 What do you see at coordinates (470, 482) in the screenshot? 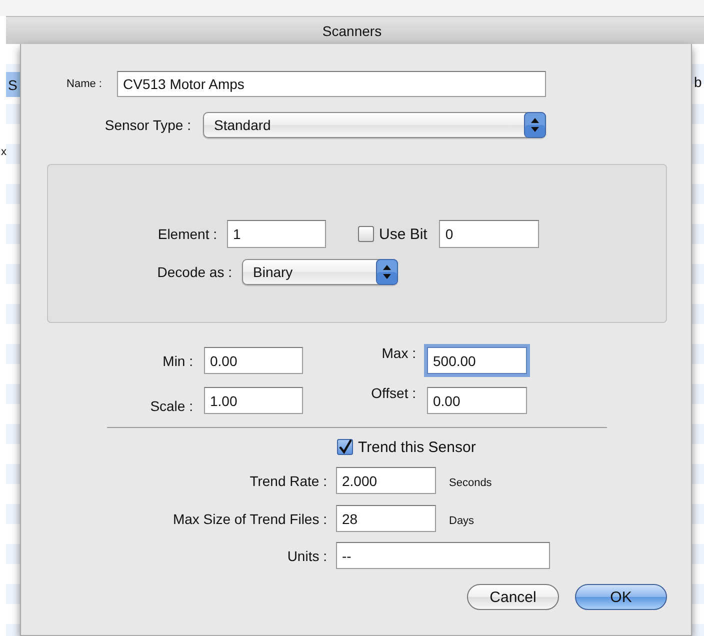
I see `unit-label: Seconds` at bounding box center [470, 482].